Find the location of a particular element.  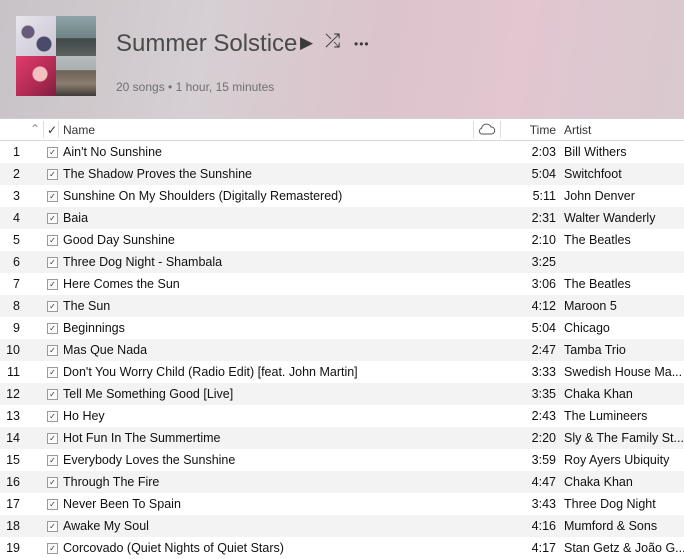

playlist-artwork is located at coordinates (56, 56).